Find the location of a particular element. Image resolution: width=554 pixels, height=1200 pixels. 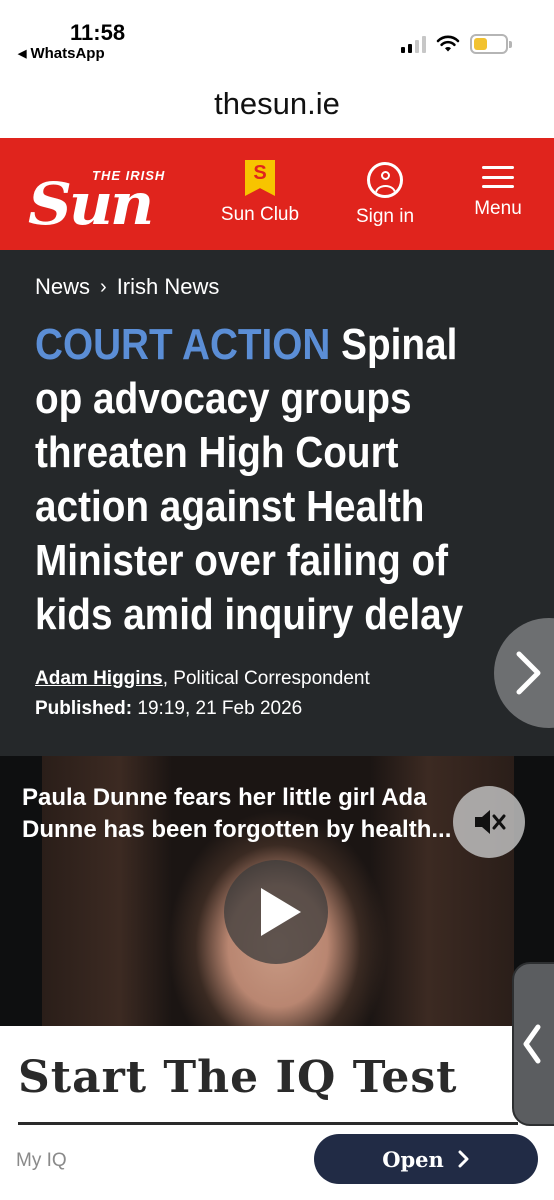

back-triangle-icon: ◀ is located at coordinates (22, 54).